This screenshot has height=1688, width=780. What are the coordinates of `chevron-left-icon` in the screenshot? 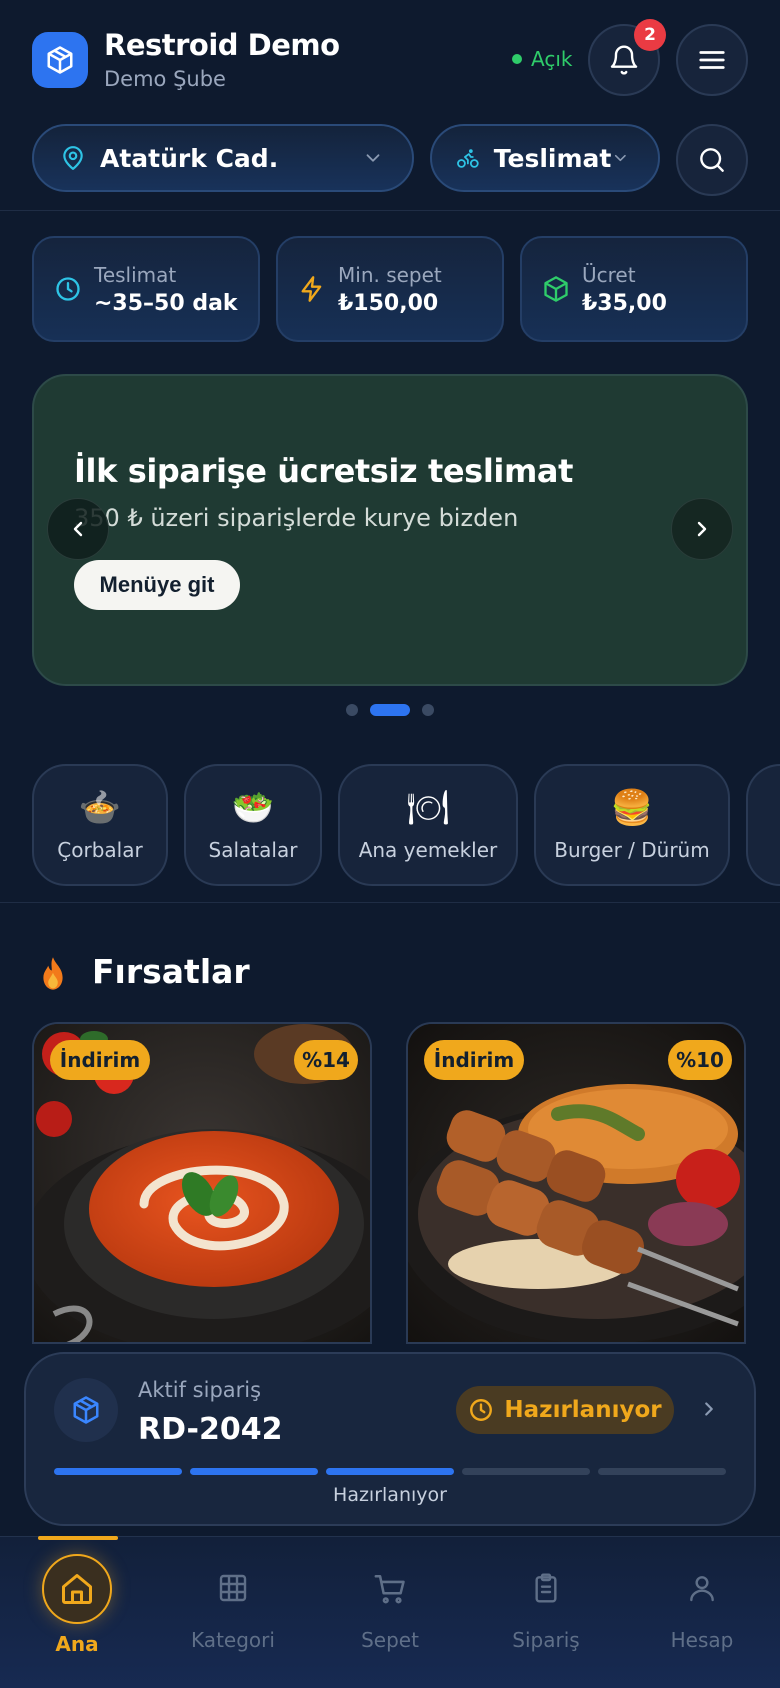 It's located at (78, 529).